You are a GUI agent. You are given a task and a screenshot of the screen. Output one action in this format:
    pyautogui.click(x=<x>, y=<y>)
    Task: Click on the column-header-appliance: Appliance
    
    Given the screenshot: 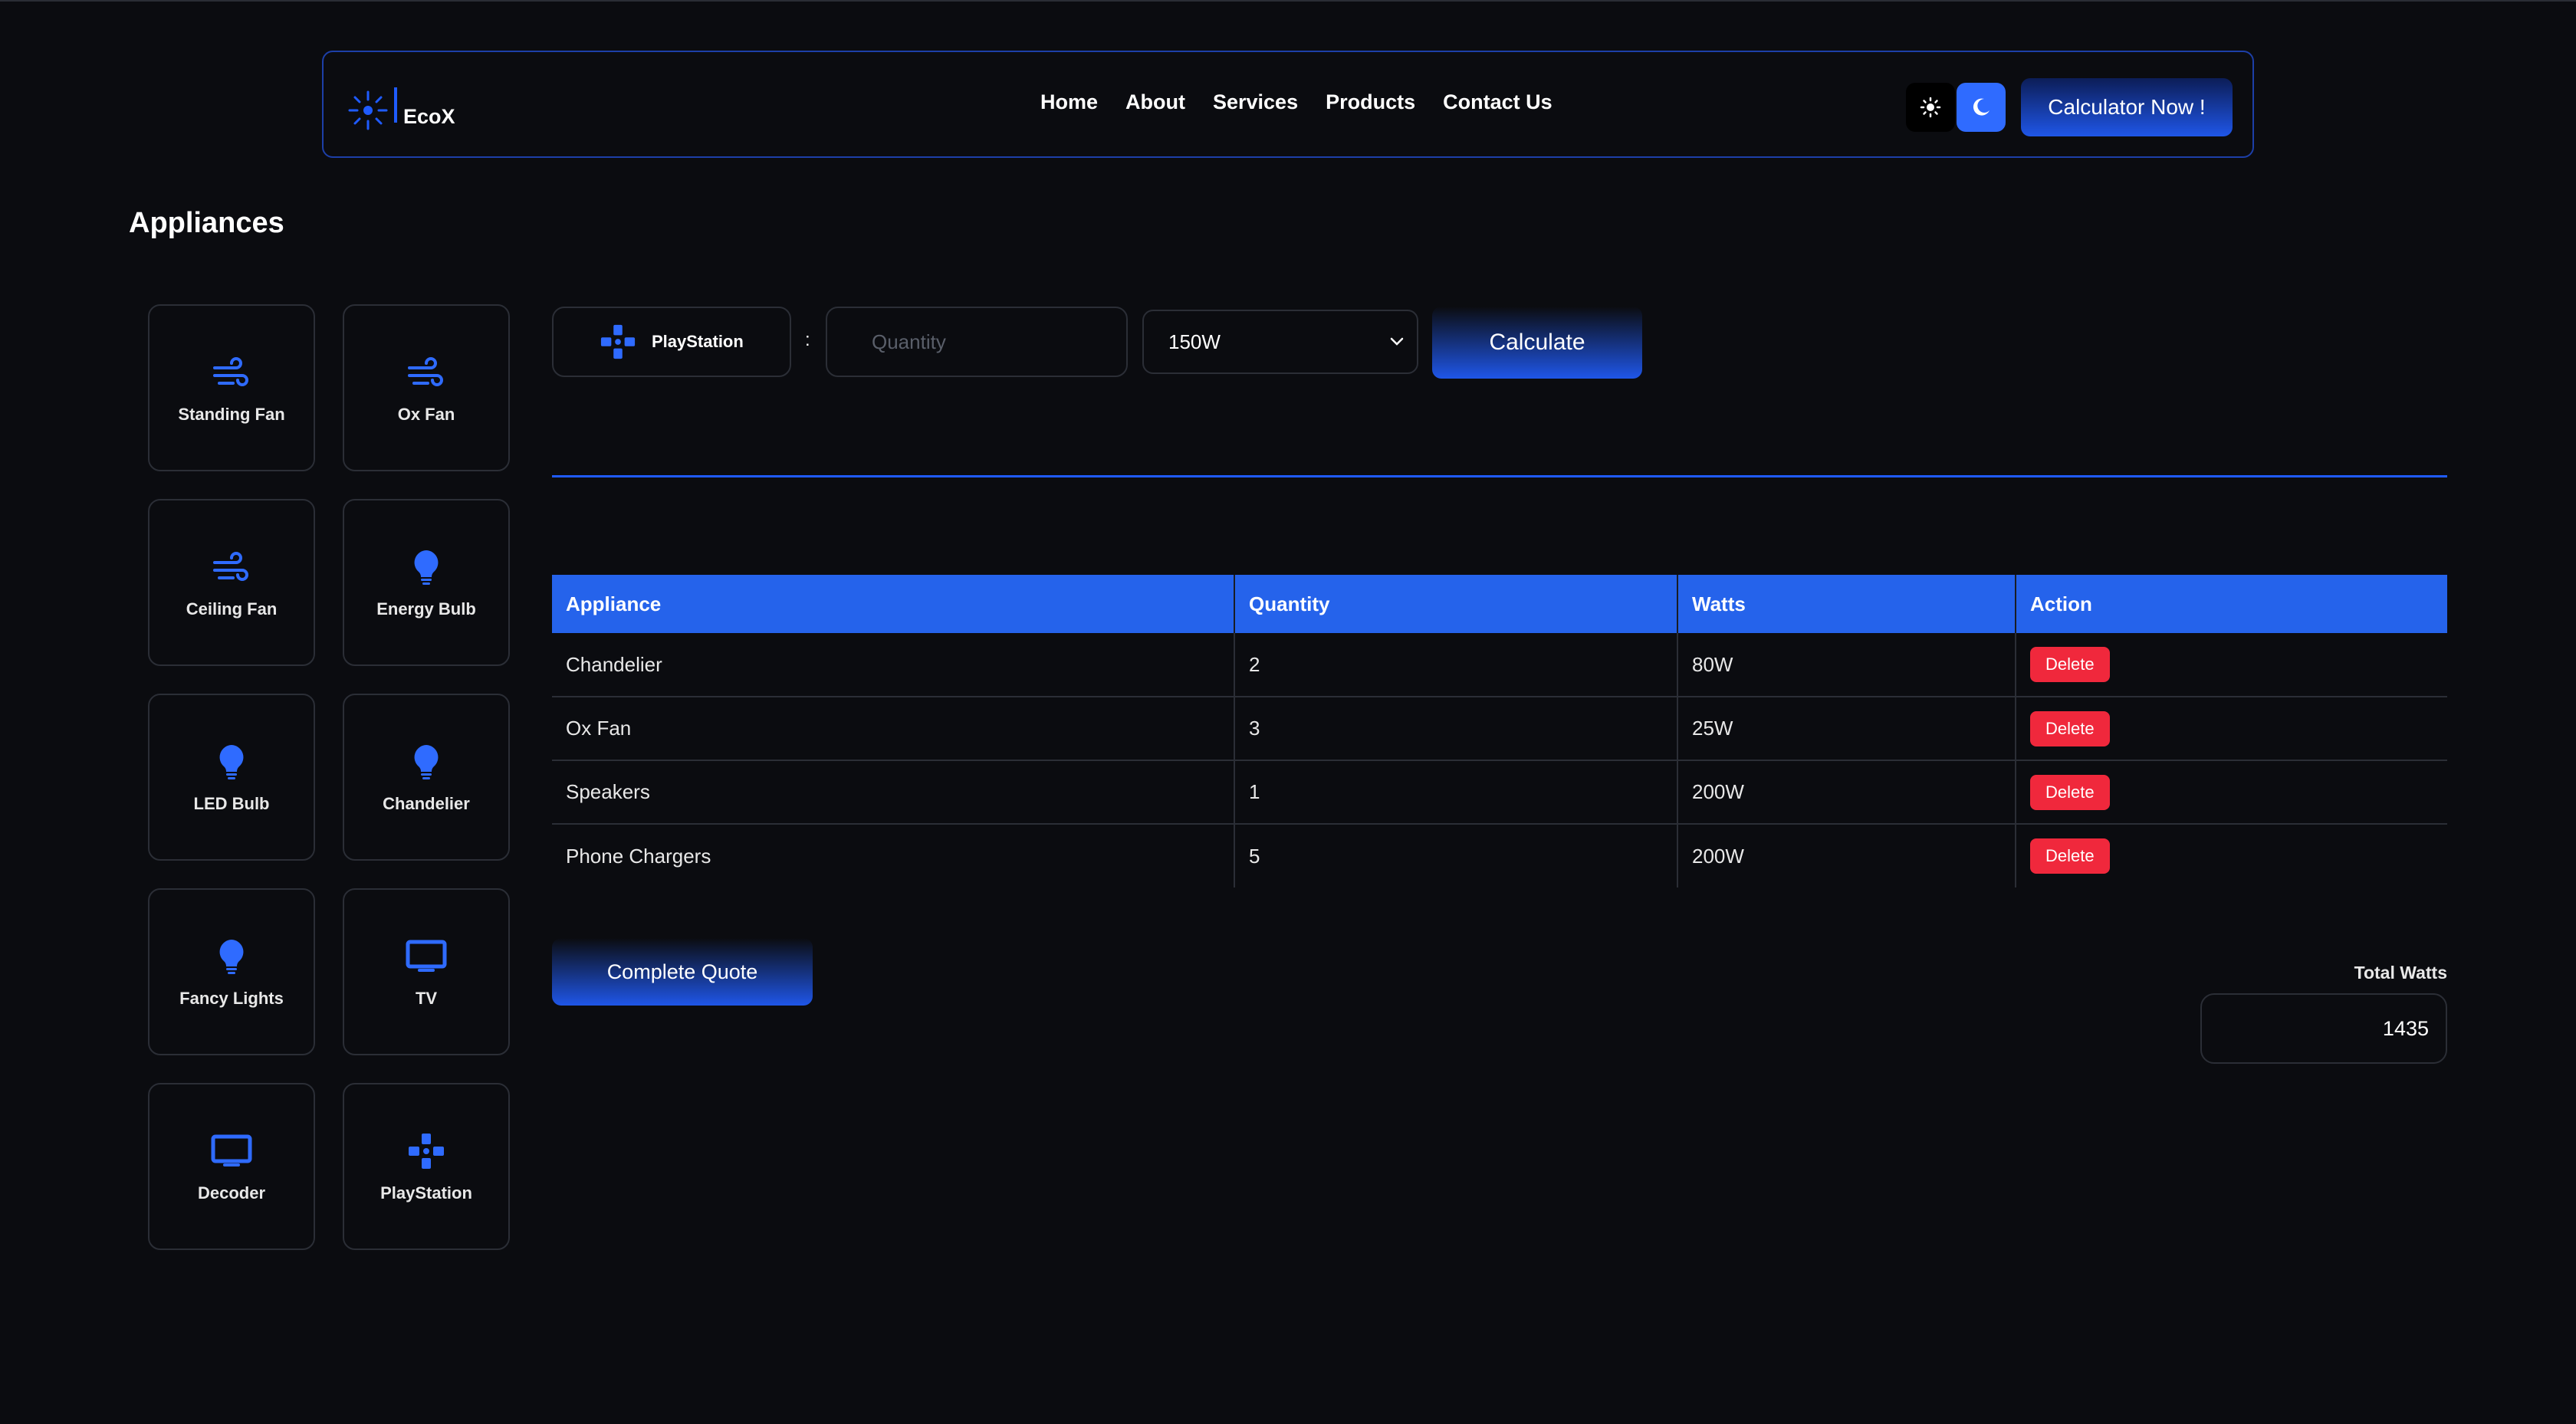 What is the action you would take?
    pyautogui.click(x=894, y=604)
    